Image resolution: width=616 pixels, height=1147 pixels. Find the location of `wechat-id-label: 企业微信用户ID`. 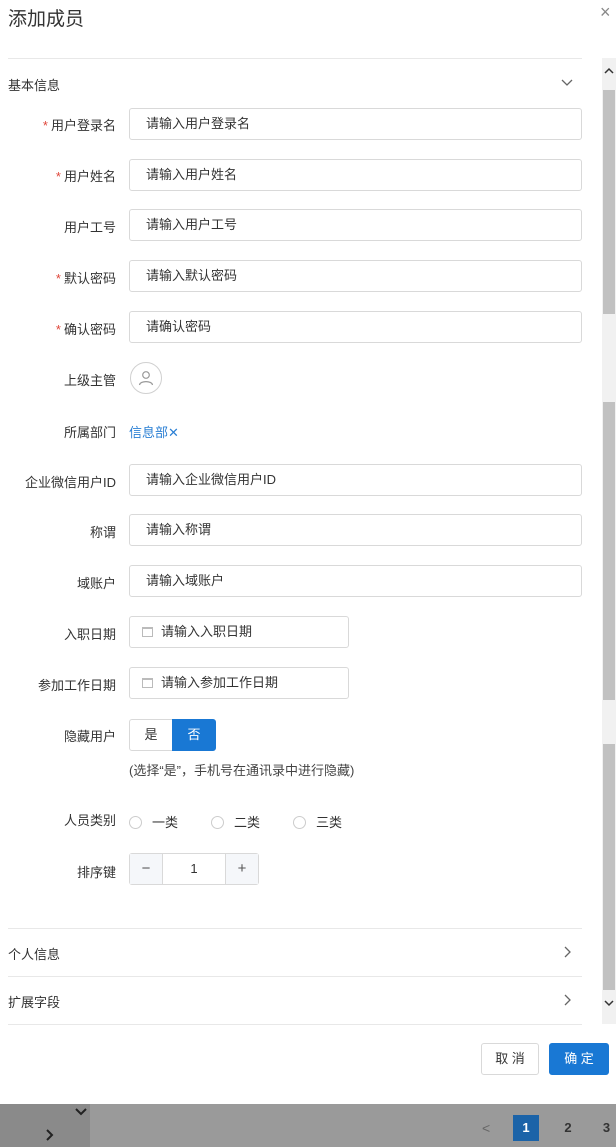

wechat-id-label: 企业微信用户ID is located at coordinates (70, 482).